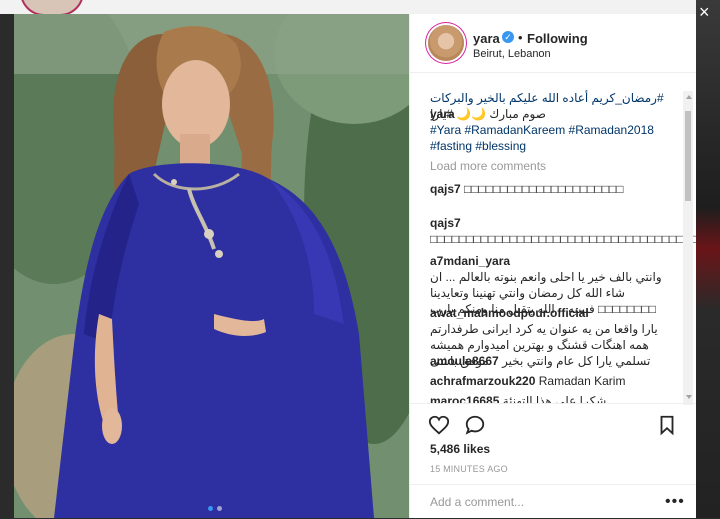 This screenshot has height=519, width=720. Describe the element at coordinates (215, 508) in the screenshot. I see `carousel-indicator` at that location.